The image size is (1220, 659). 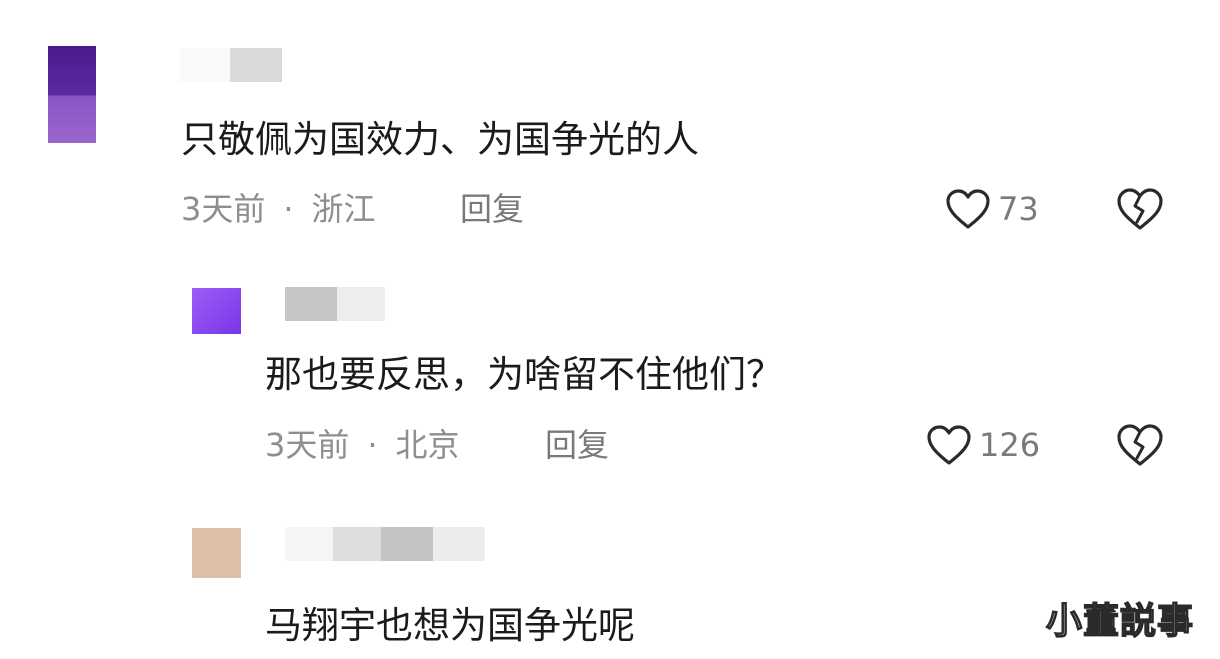 What do you see at coordinates (524, 374) in the screenshot?
I see `comment-text: 那也要反思，为啥留不住他们？` at bounding box center [524, 374].